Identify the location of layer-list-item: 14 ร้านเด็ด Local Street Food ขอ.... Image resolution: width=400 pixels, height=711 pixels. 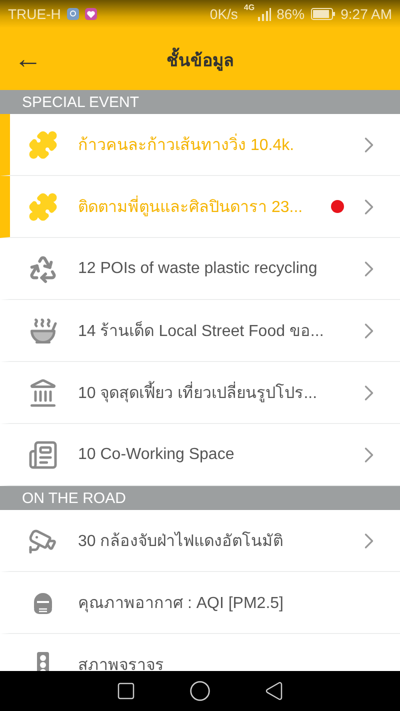
(200, 331).